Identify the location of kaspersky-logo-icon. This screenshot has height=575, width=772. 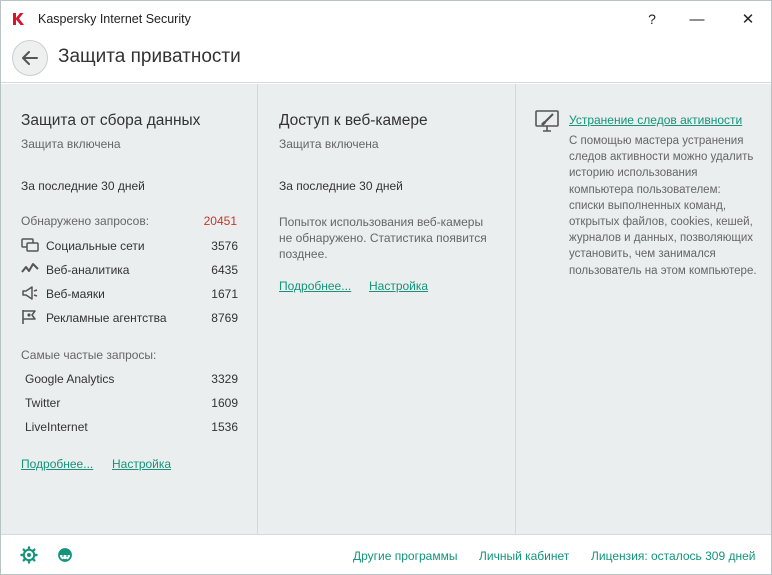
(18, 19).